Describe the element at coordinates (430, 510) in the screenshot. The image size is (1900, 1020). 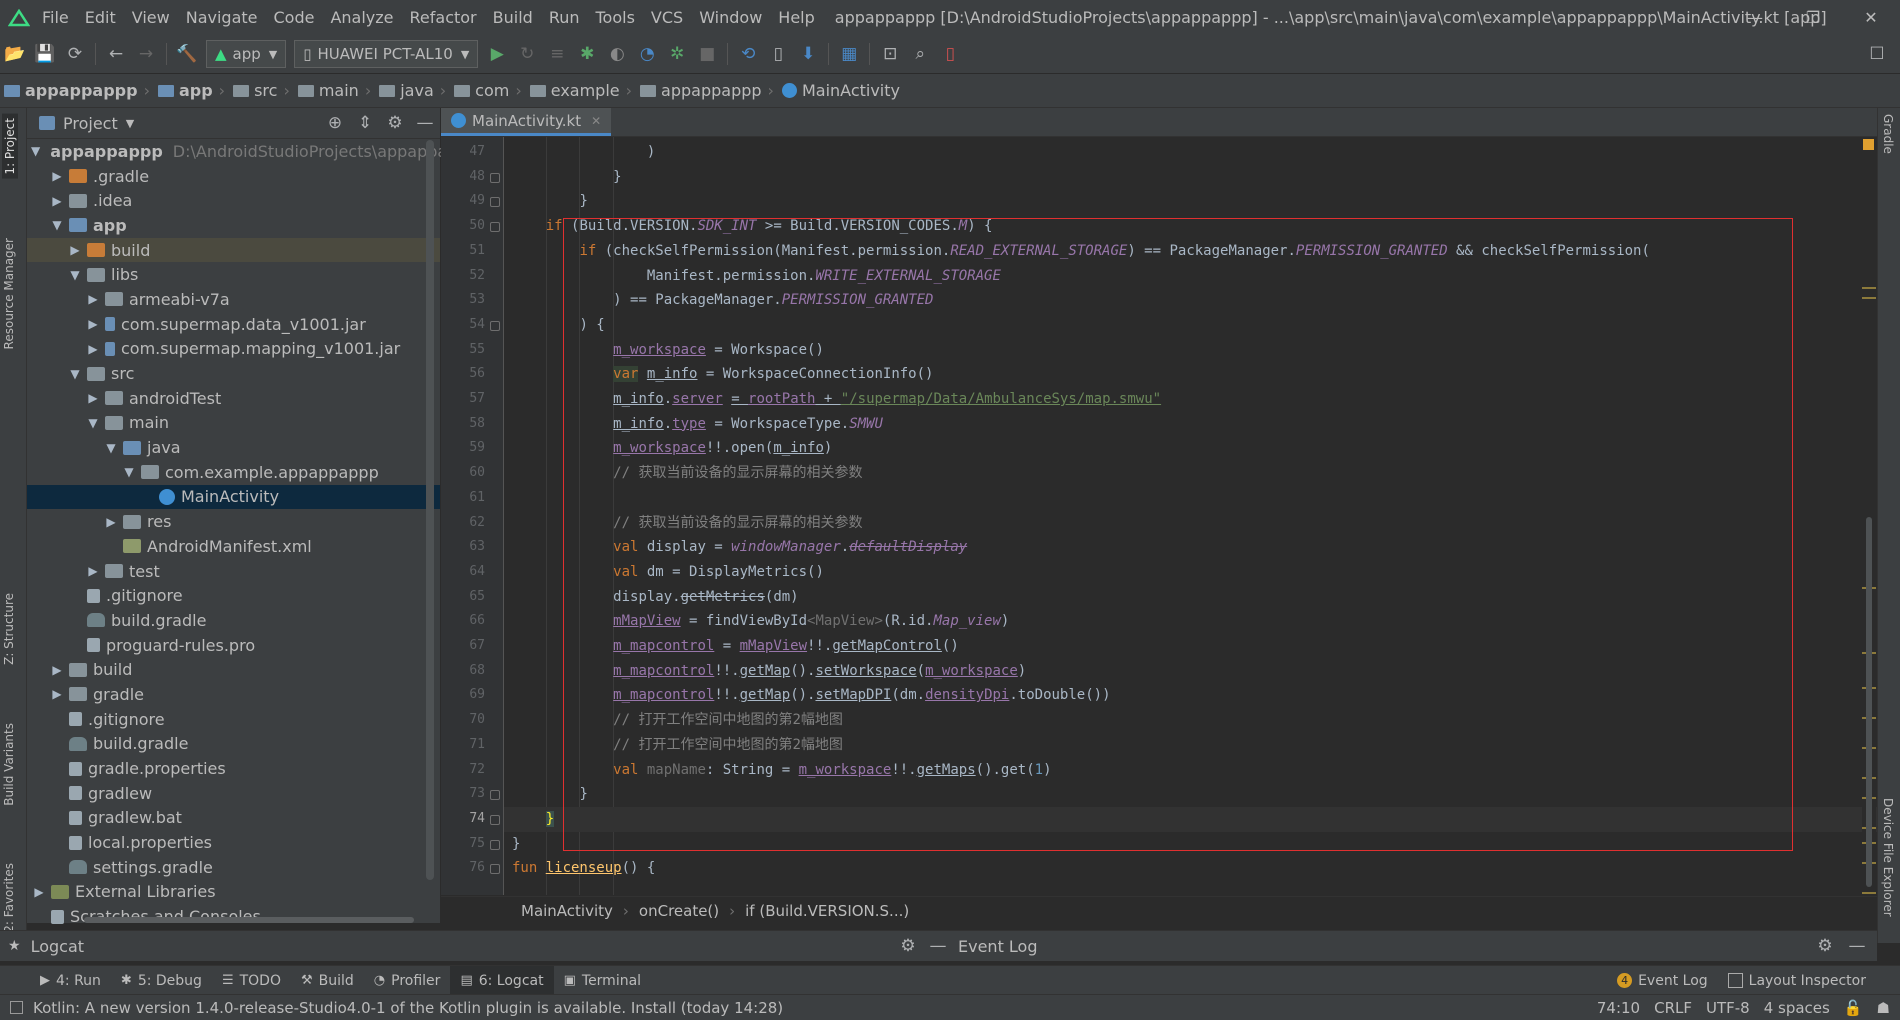
I see `project-scrollbar` at that location.